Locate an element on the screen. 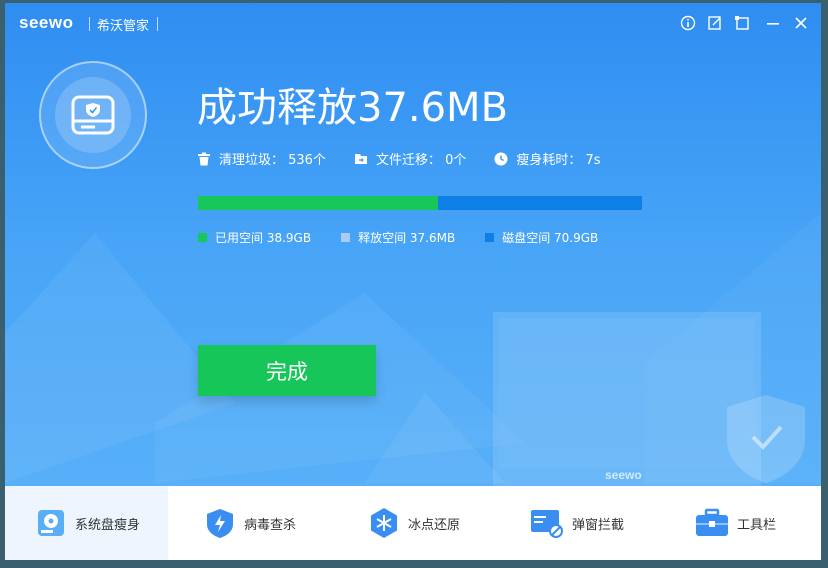 This screenshot has height=568, width=828. nav-label: 弹窗拦截 is located at coordinates (598, 525).